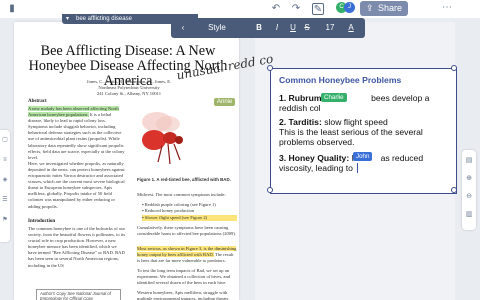  What do you see at coordinates (217, 28) in the screenshot?
I see `style-dropdown: Style` at bounding box center [217, 28].